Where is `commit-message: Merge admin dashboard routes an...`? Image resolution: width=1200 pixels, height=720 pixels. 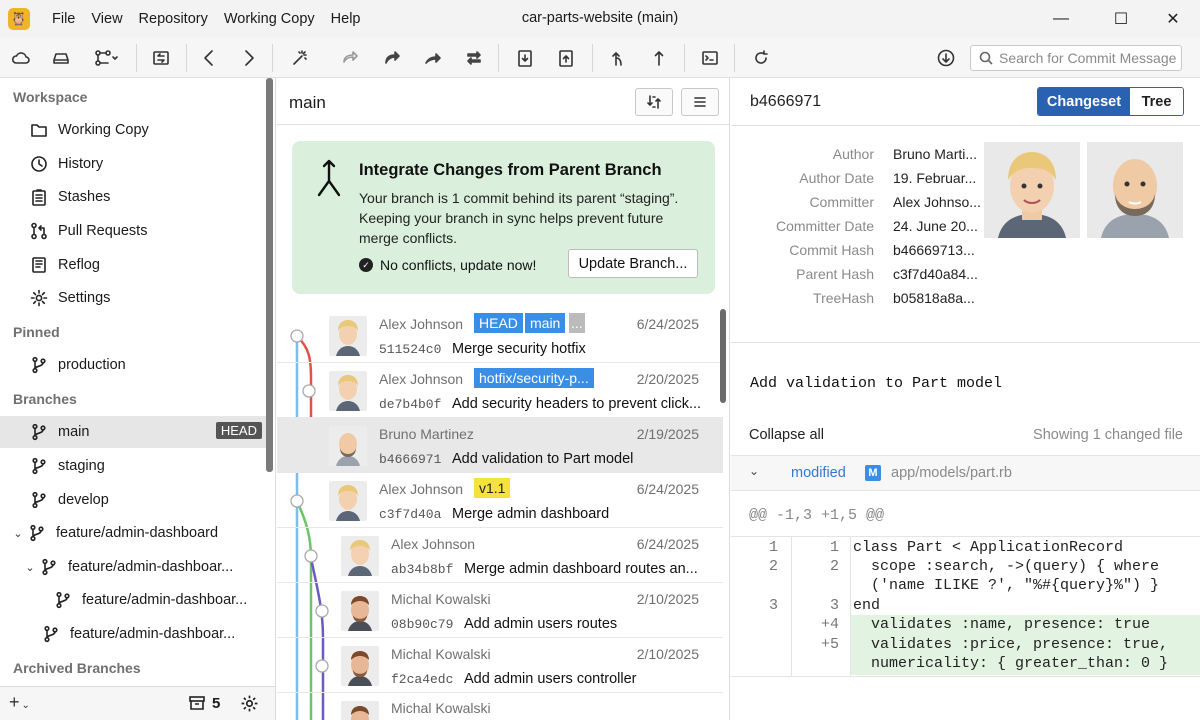 commit-message: Merge admin dashboard routes an... is located at coordinates (581, 569).